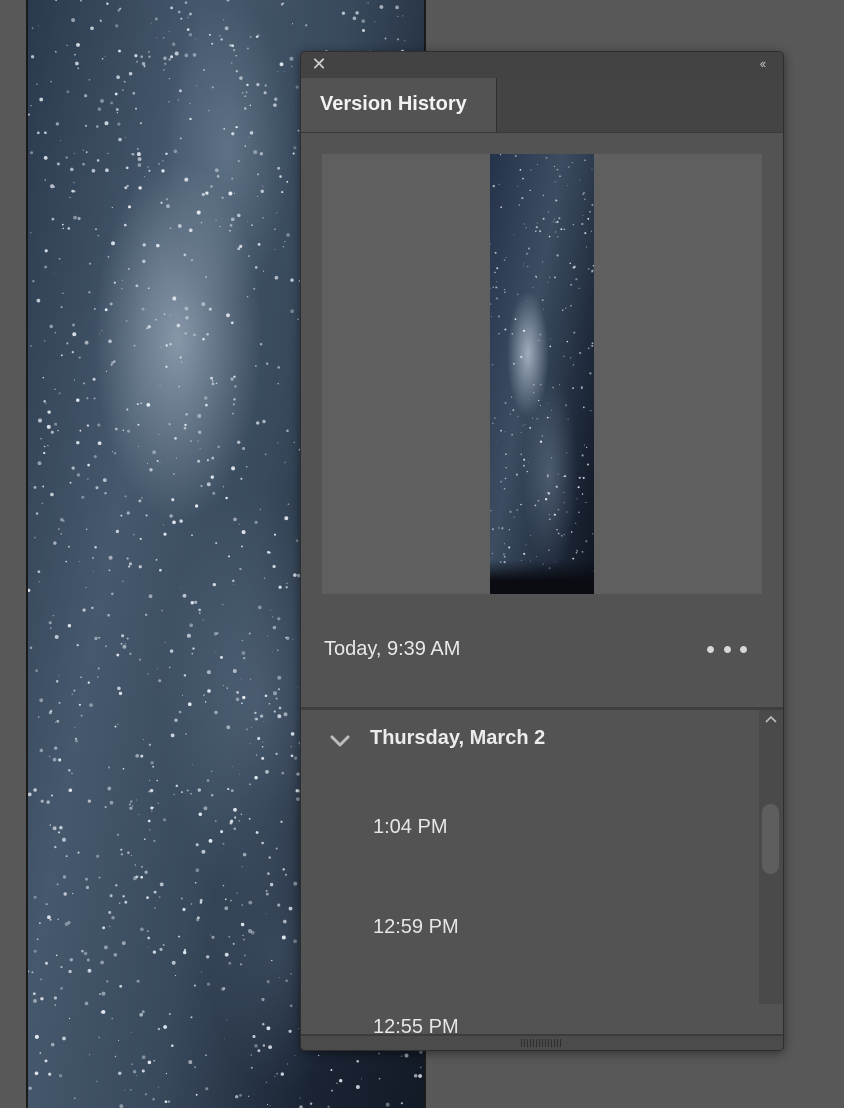 The height and width of the screenshot is (1108, 844). Describe the element at coordinates (770, 839) in the screenshot. I see `scrollbar-thumb` at that location.